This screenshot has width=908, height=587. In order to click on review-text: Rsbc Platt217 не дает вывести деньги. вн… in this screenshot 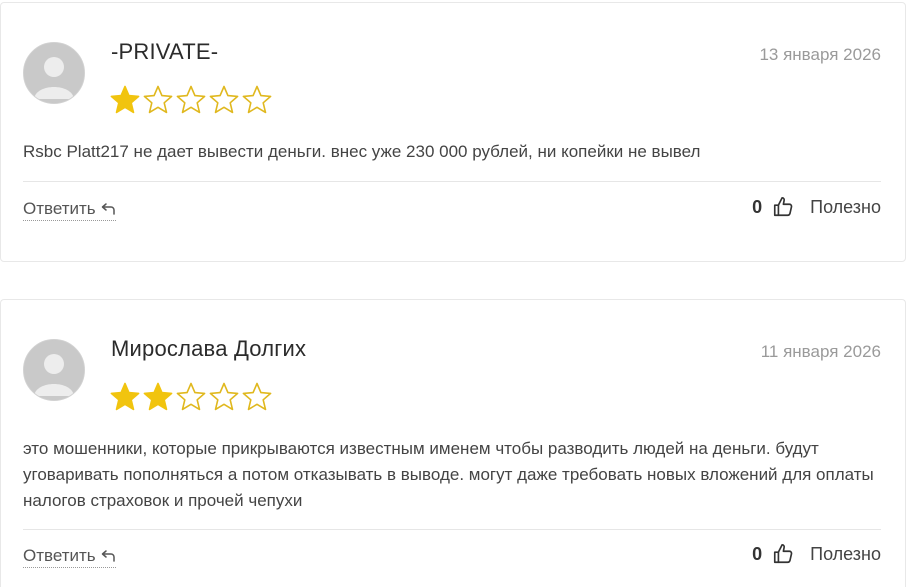, I will do `click(362, 151)`.